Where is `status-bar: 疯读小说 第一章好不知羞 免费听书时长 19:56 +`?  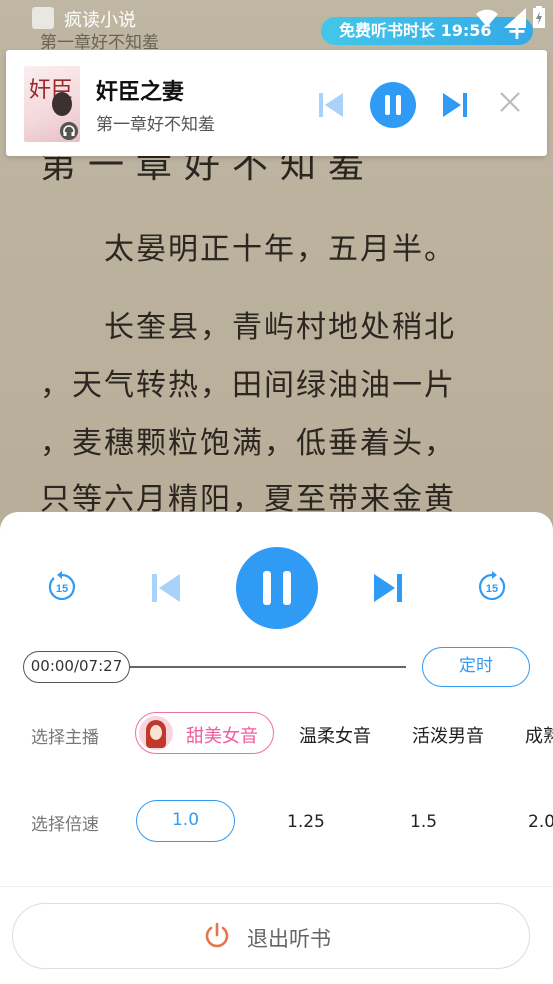
status-bar: 疯读小说 第一章好不知羞 免费听书时长 19:56 + is located at coordinates (276, 26).